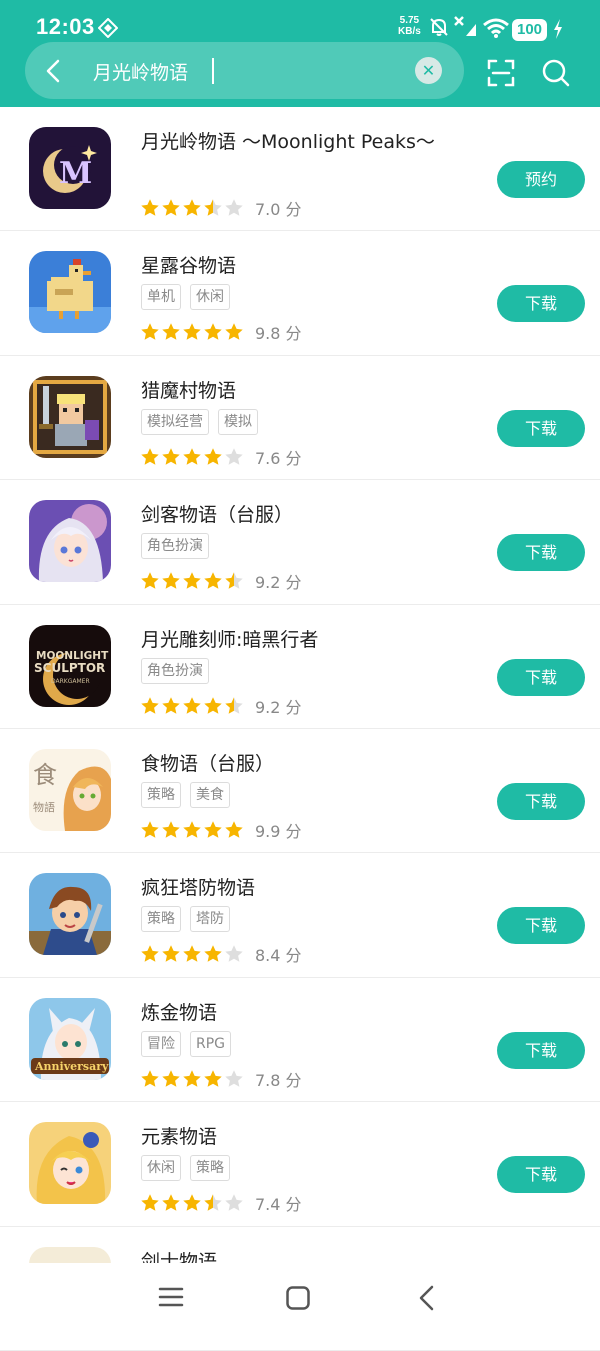 The image size is (600, 1351). Describe the element at coordinates (278, 1205) in the screenshot. I see `rating-score: 7.4 分` at that location.